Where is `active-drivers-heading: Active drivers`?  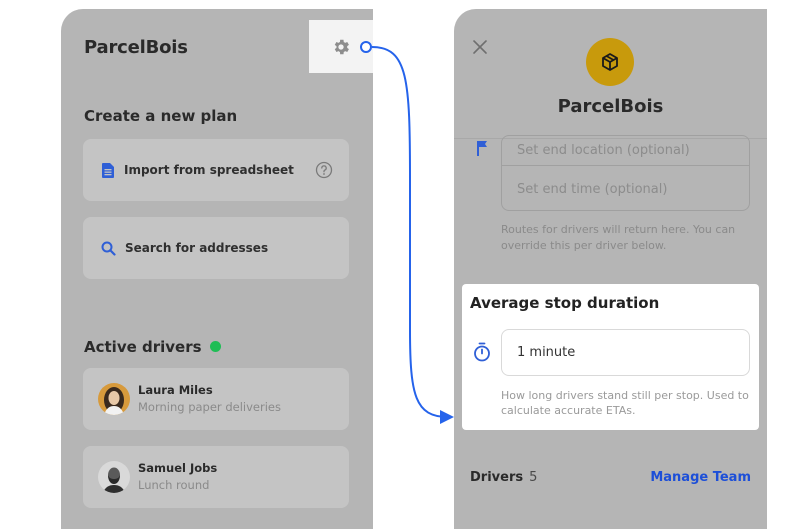
active-drivers-heading: Active drivers is located at coordinates (152, 347).